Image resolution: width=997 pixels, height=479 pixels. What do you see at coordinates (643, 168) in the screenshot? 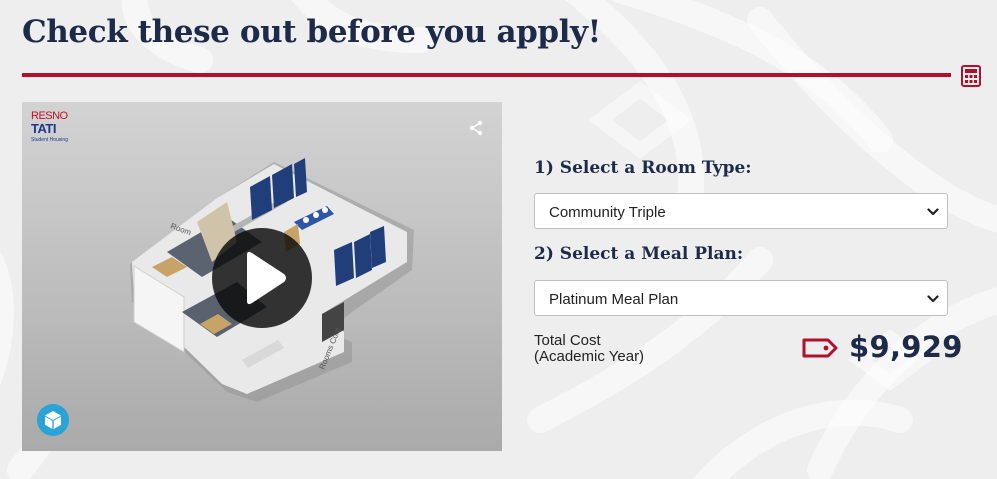
I see `room-type-label: 1) Select a Room Type:` at bounding box center [643, 168].